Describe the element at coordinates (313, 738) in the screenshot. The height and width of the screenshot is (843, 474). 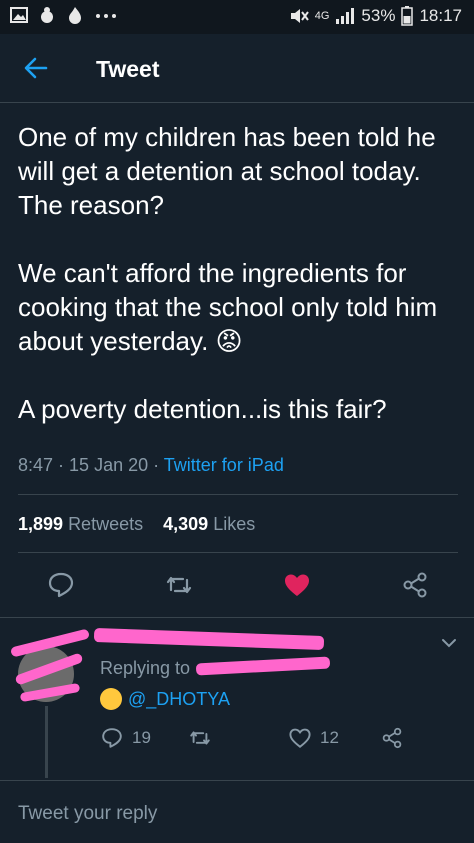
I see `reply-like-button: 12` at that location.